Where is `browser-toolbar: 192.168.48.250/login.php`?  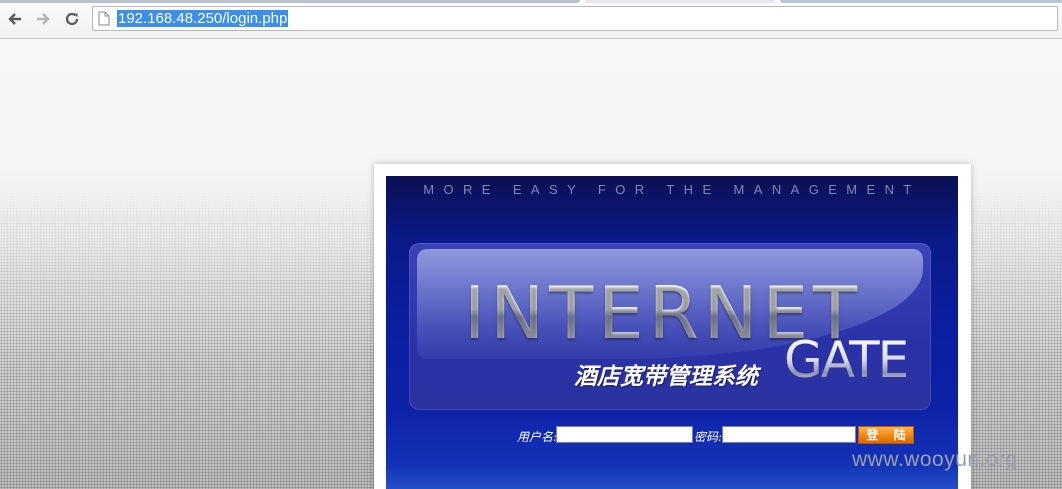 browser-toolbar: 192.168.48.250/login.php is located at coordinates (531, 19).